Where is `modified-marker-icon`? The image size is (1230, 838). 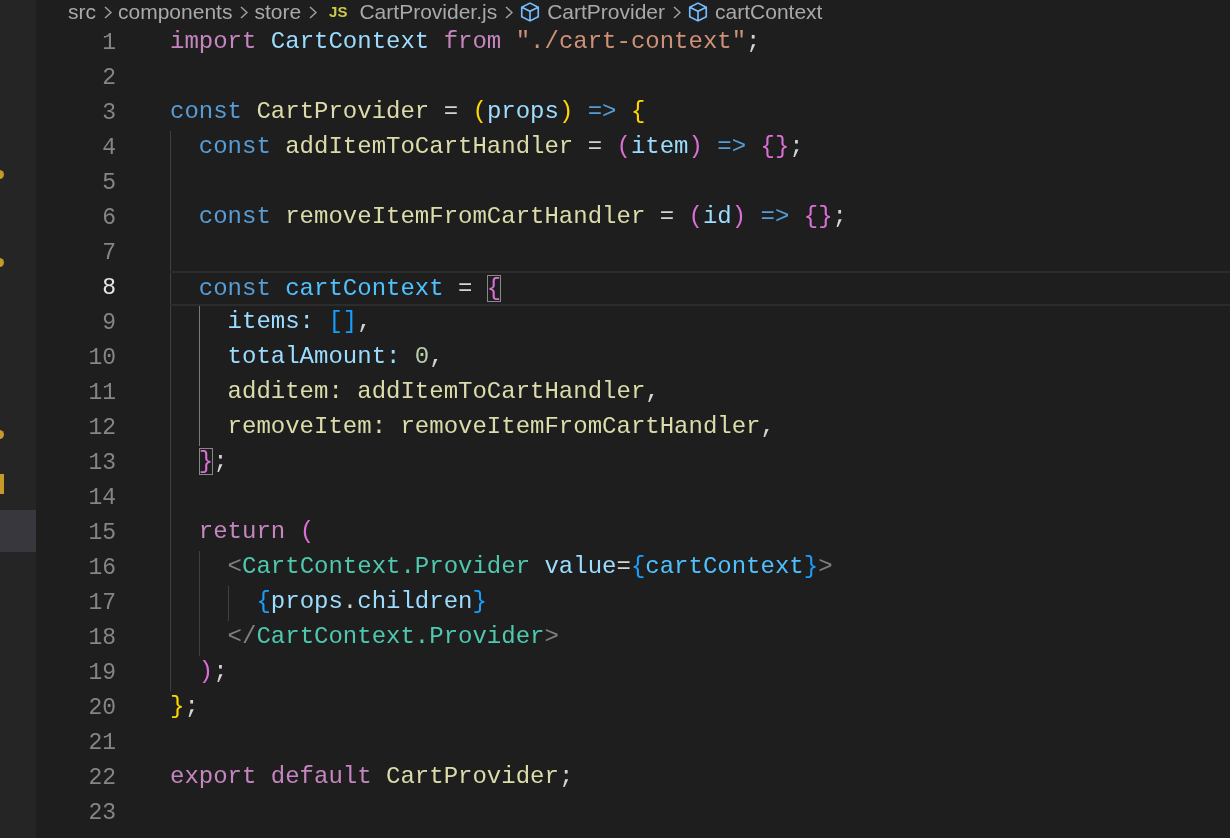
modified-marker-icon is located at coordinates (2, 484).